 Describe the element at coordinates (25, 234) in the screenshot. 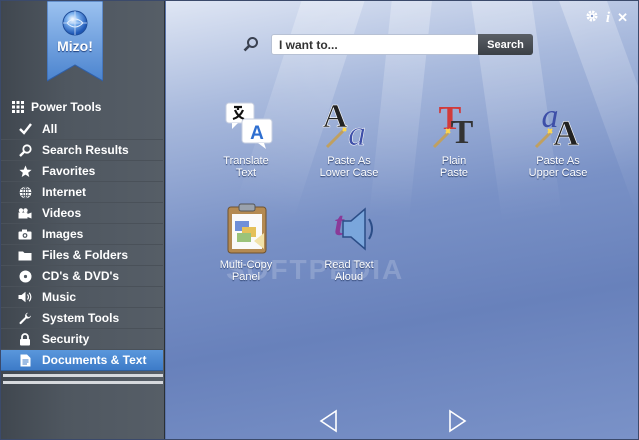

I see `camera-icon` at that location.